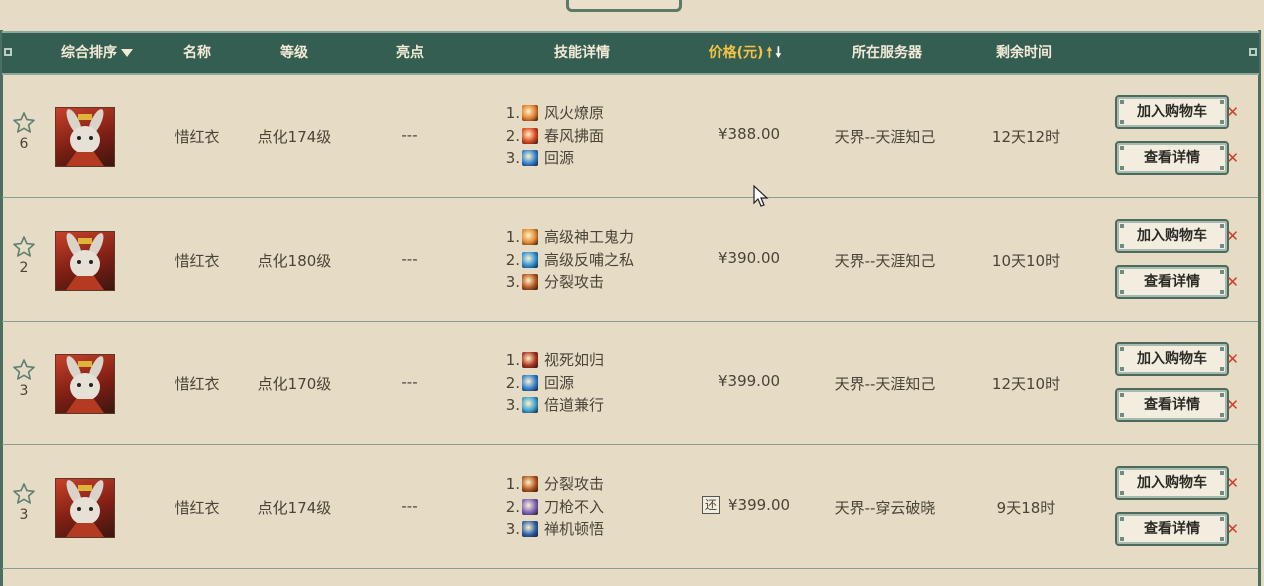 The image size is (1264, 586). I want to click on rabbit-character-icon, so click(85, 384).